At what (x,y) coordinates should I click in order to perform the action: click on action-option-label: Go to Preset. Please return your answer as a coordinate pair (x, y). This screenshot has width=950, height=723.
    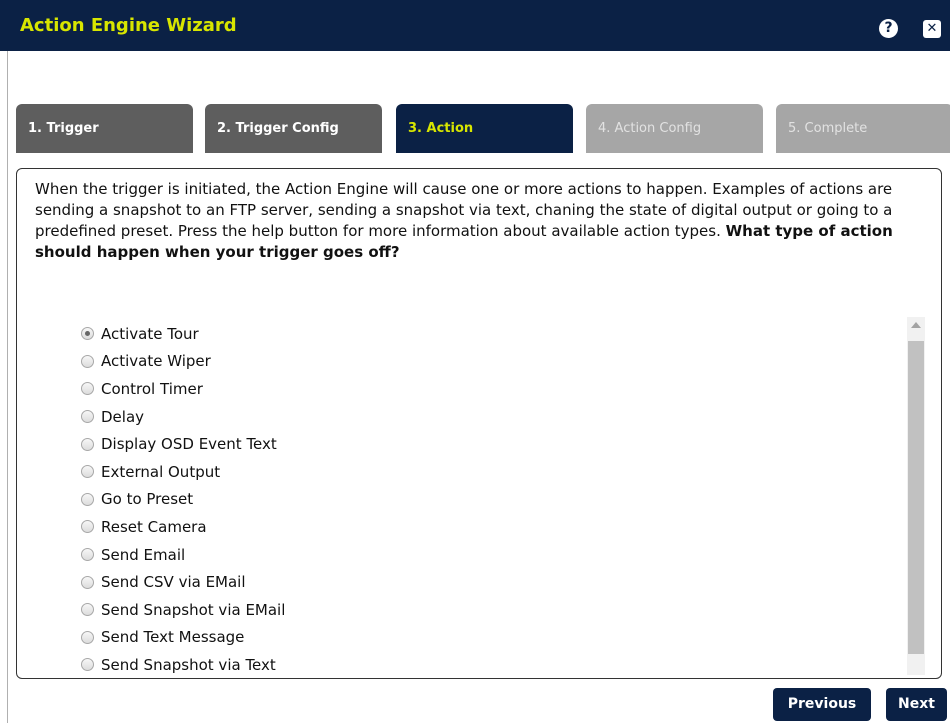
    Looking at the image, I should click on (147, 499).